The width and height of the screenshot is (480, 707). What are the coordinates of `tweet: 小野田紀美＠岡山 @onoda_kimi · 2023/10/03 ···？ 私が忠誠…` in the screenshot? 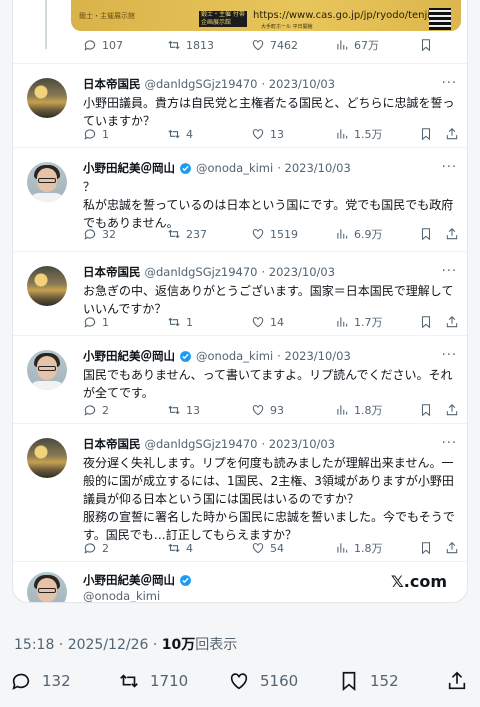 It's located at (240, 199).